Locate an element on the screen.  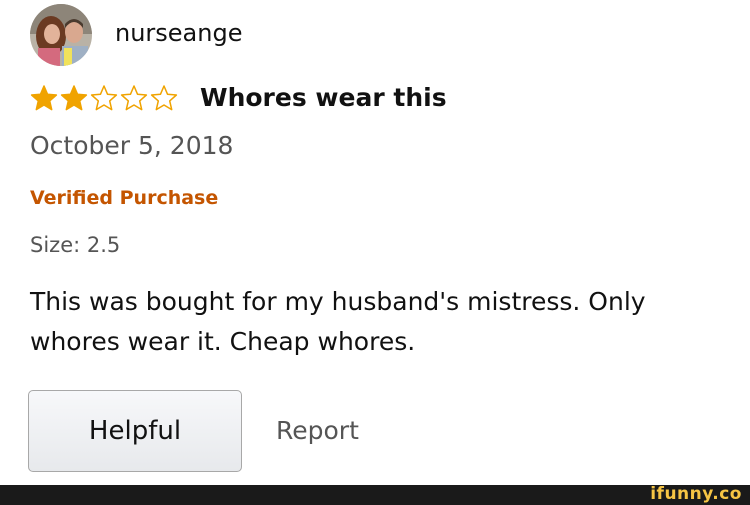
star-rating is located at coordinates (105, 98).